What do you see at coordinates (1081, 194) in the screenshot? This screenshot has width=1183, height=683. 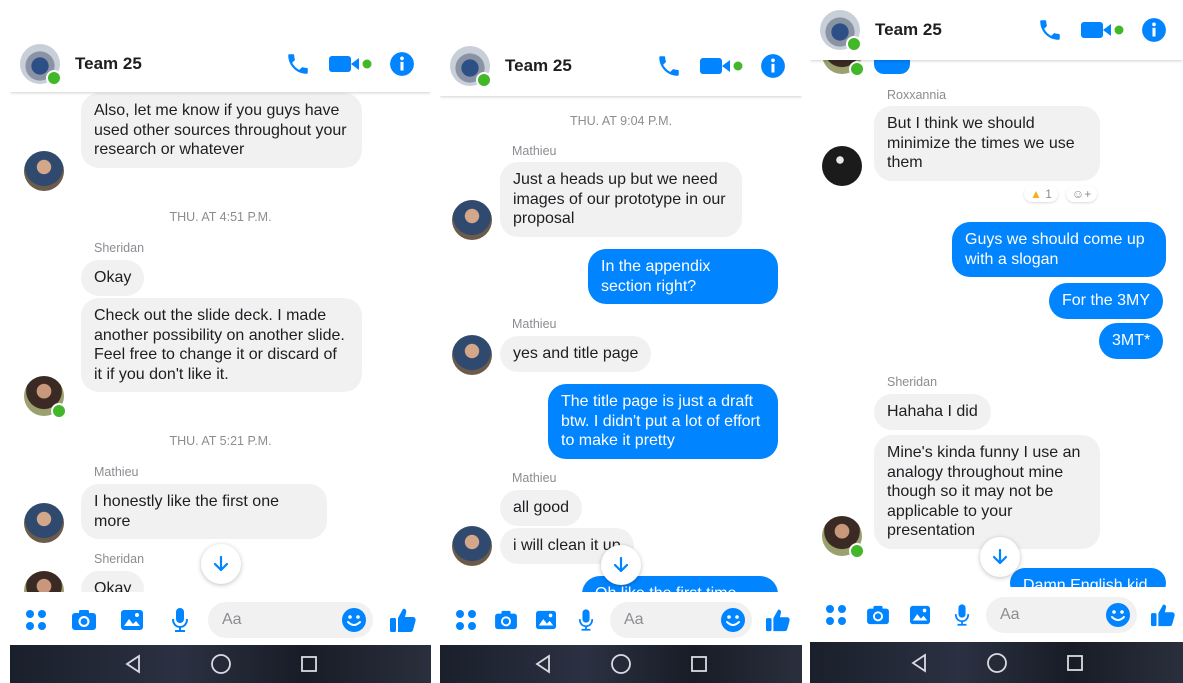 I see `add-reaction-button: ☺+` at bounding box center [1081, 194].